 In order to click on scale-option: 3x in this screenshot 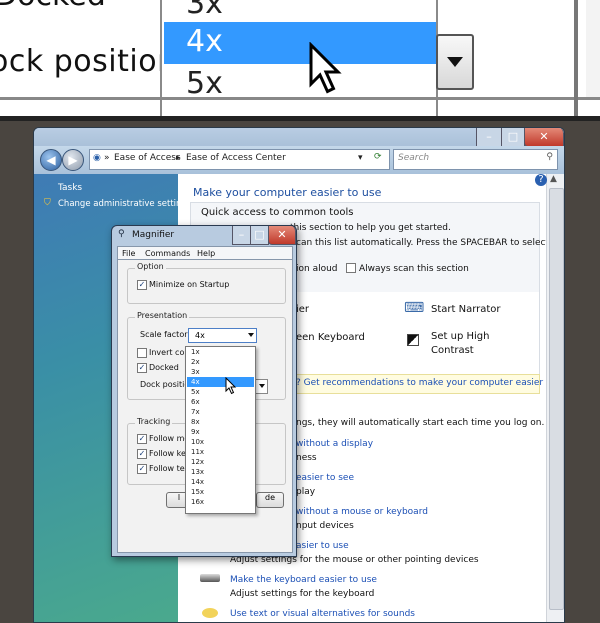, I will do `click(195, 372)`.